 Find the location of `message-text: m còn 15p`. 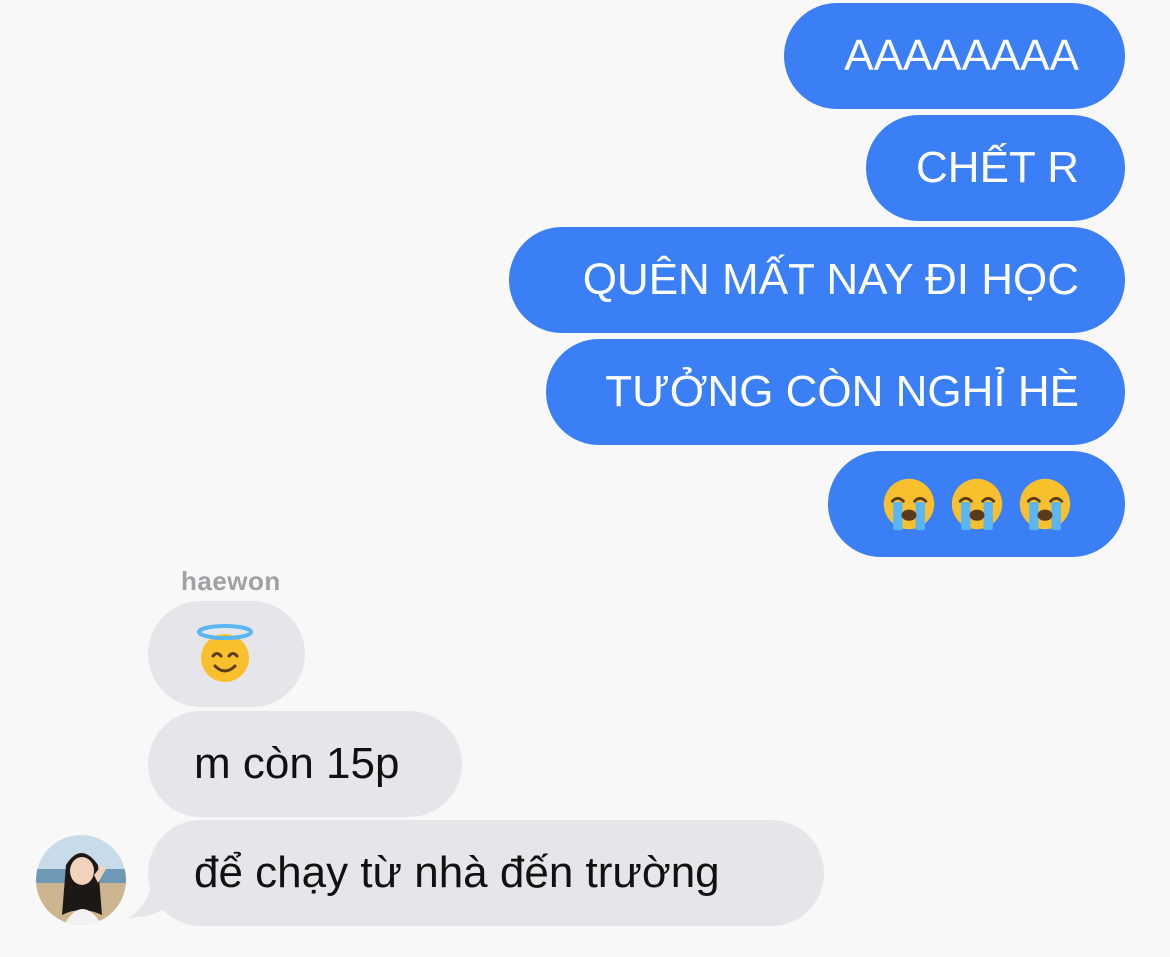

message-text: m còn 15p is located at coordinates (297, 763).